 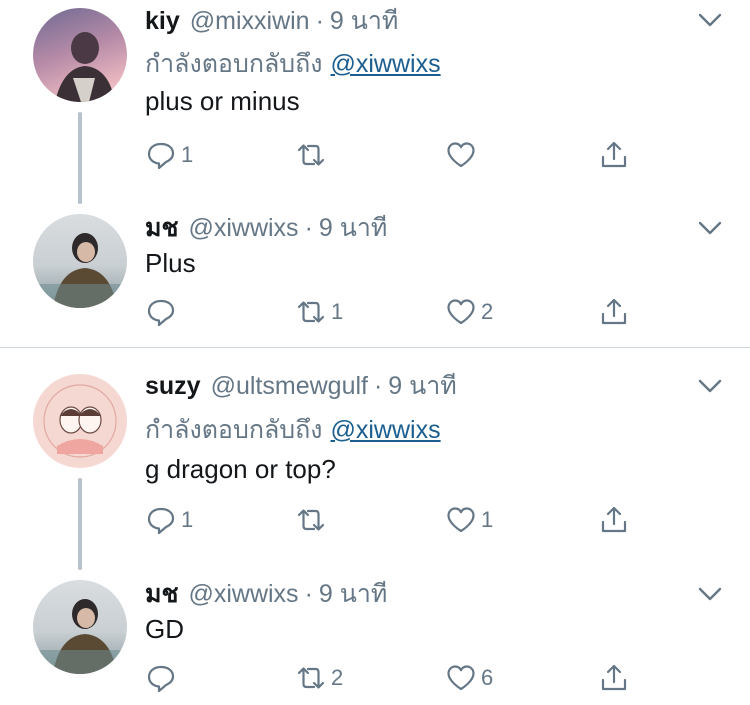 What do you see at coordinates (240, 469) in the screenshot?
I see `tweet-text: g dragon or top?` at bounding box center [240, 469].